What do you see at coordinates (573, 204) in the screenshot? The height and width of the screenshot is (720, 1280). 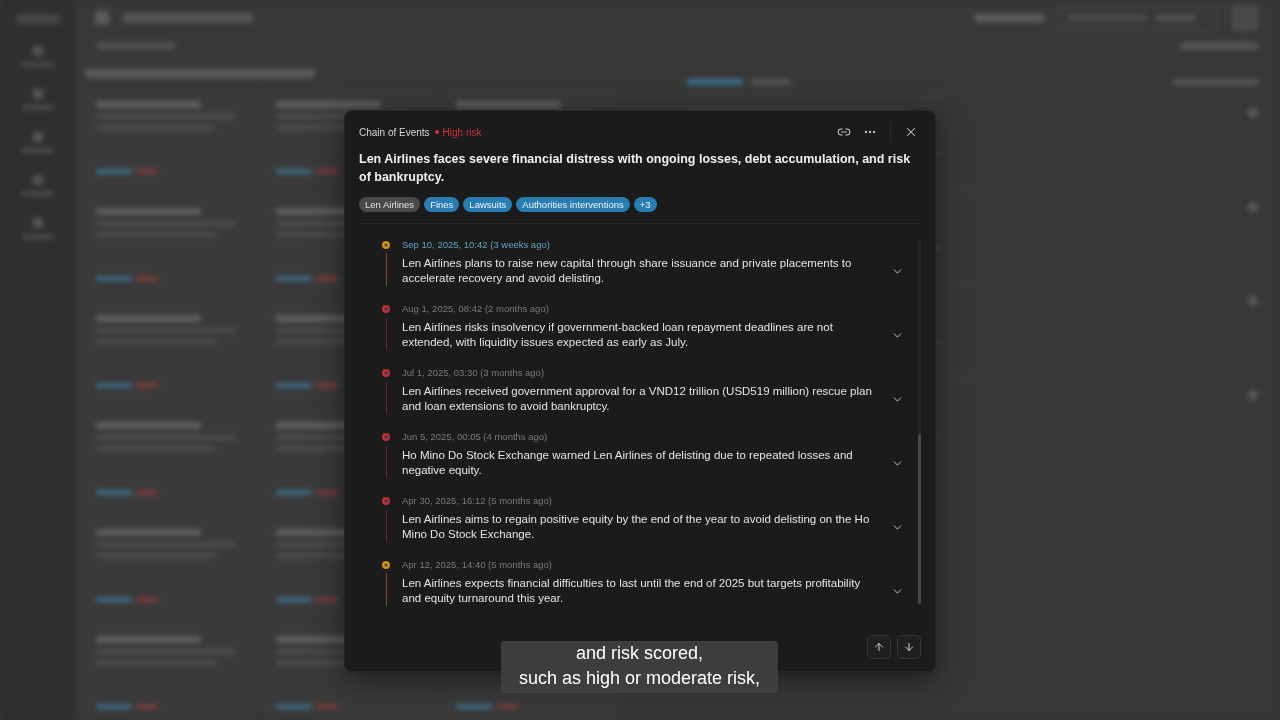 I see `topic-tag: Authorities interventions` at bounding box center [573, 204].